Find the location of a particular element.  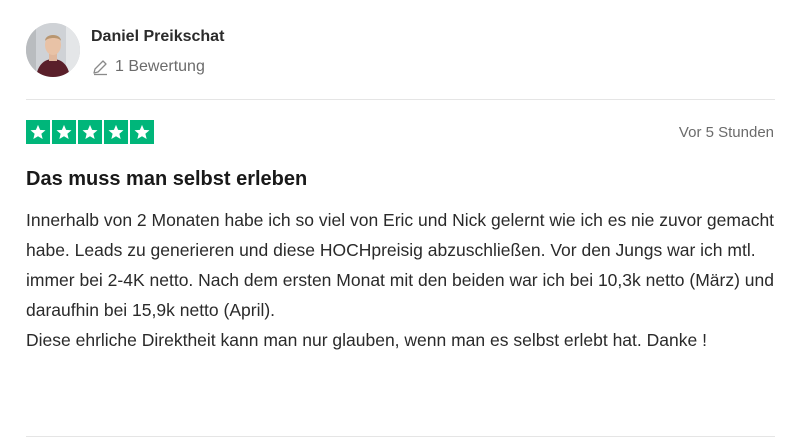

review-date: Vor 5 Stunden is located at coordinates (726, 132).